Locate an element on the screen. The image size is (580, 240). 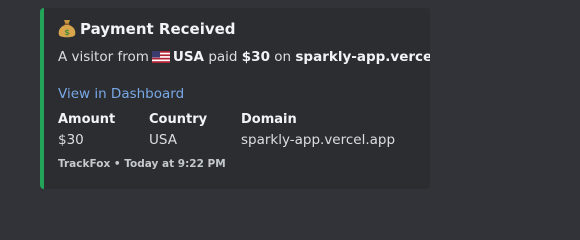
field-domain: Domain sparkly-app.vercel.app is located at coordinates (318, 130).